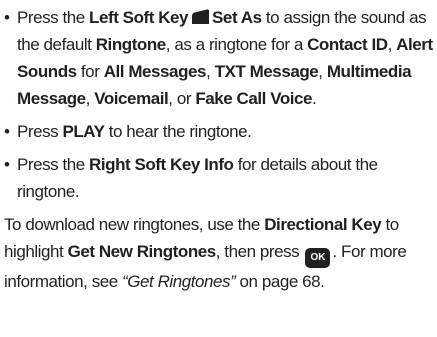 This screenshot has width=437, height=337. I want to click on bold-term: Left Soft Key, so click(139, 17).